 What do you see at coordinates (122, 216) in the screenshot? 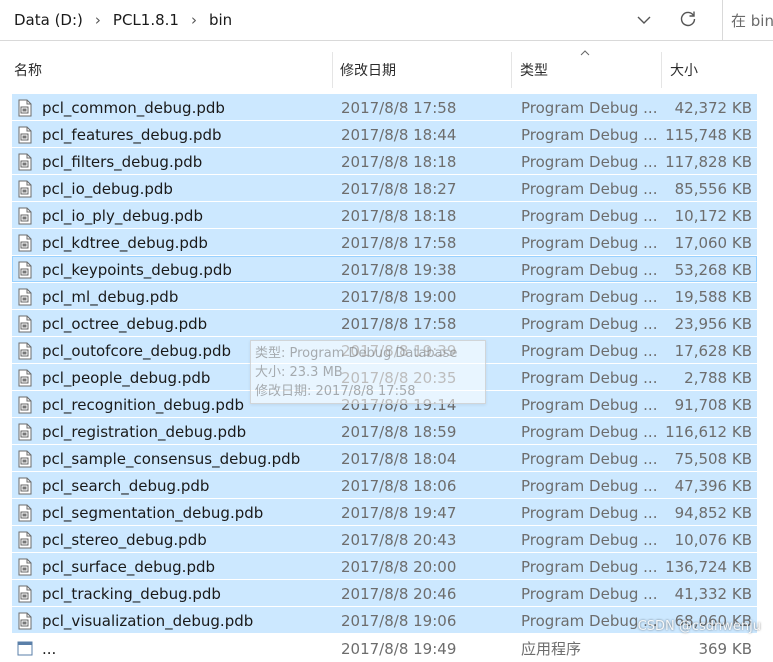
I see `file-name: pcl_io_ply_debug.pdb` at bounding box center [122, 216].